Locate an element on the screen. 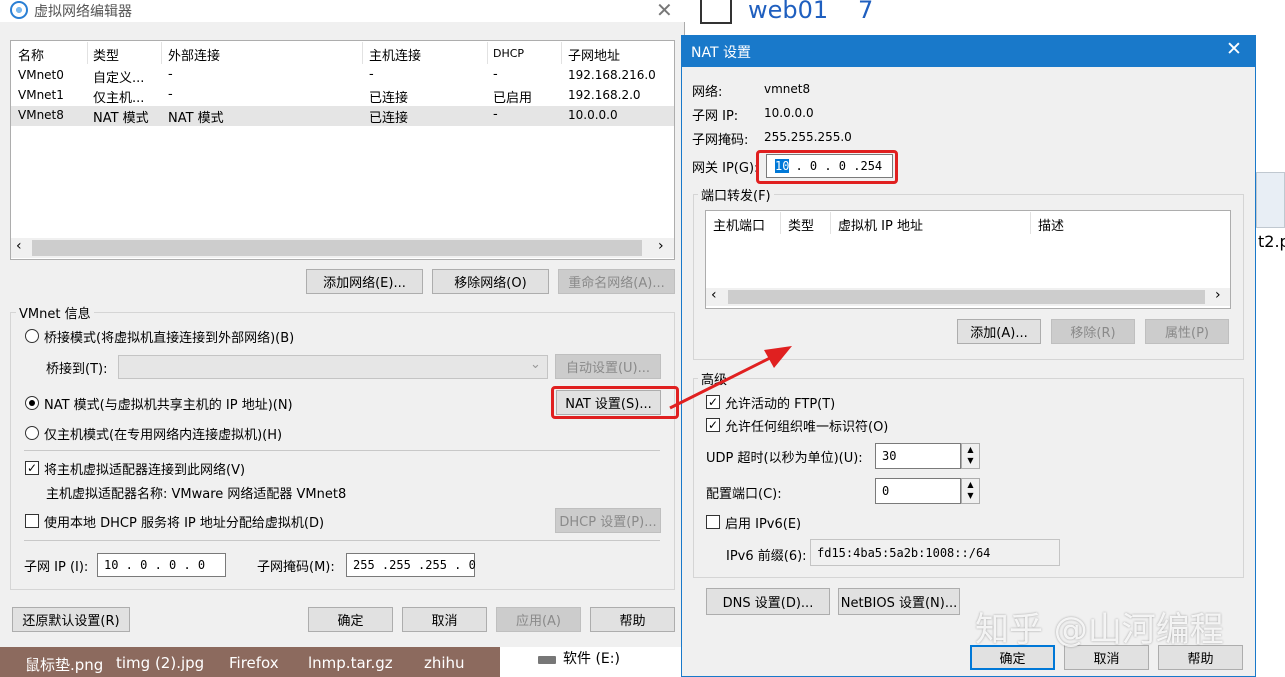 The width and height of the screenshot is (1285, 677). ok-button: 确定 is located at coordinates (350, 619).